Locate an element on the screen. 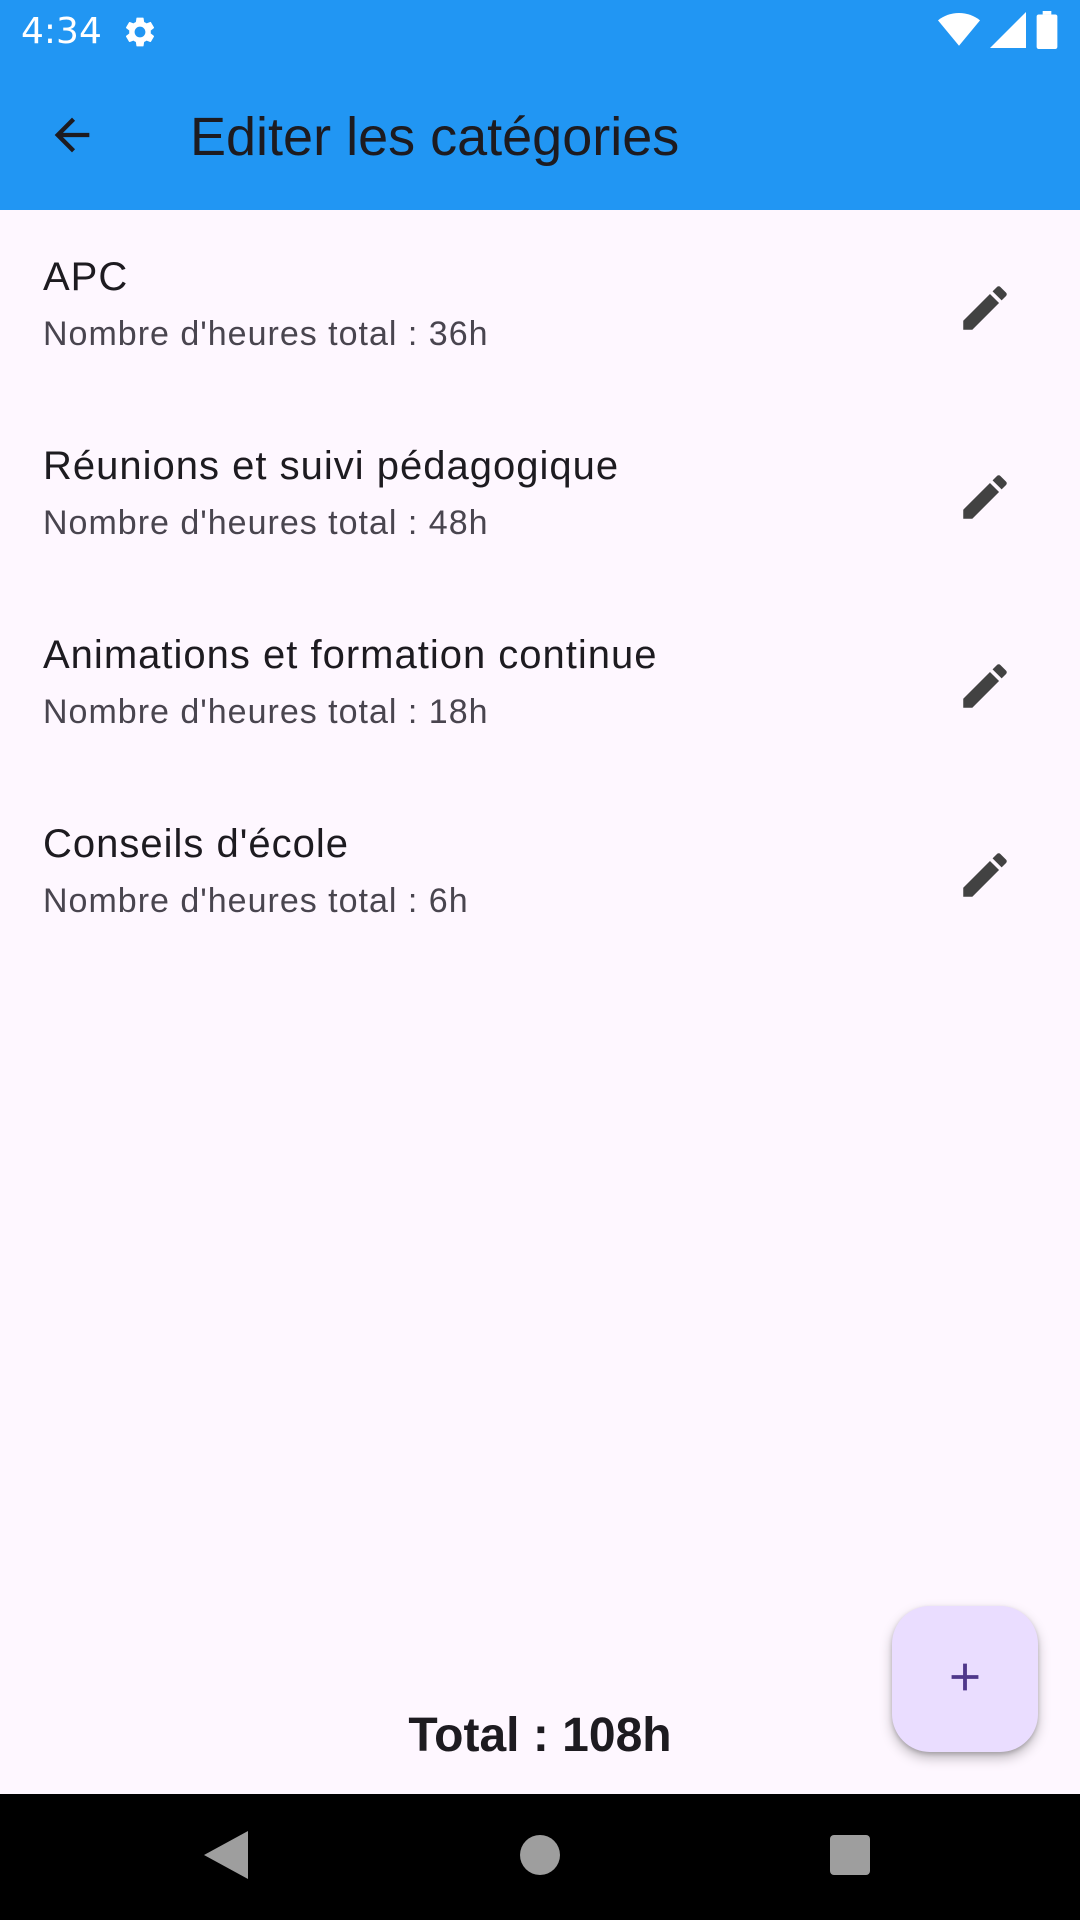 This screenshot has height=1920, width=1080. category-name: Réunions et suivi pédagogique is located at coordinates (331, 466).